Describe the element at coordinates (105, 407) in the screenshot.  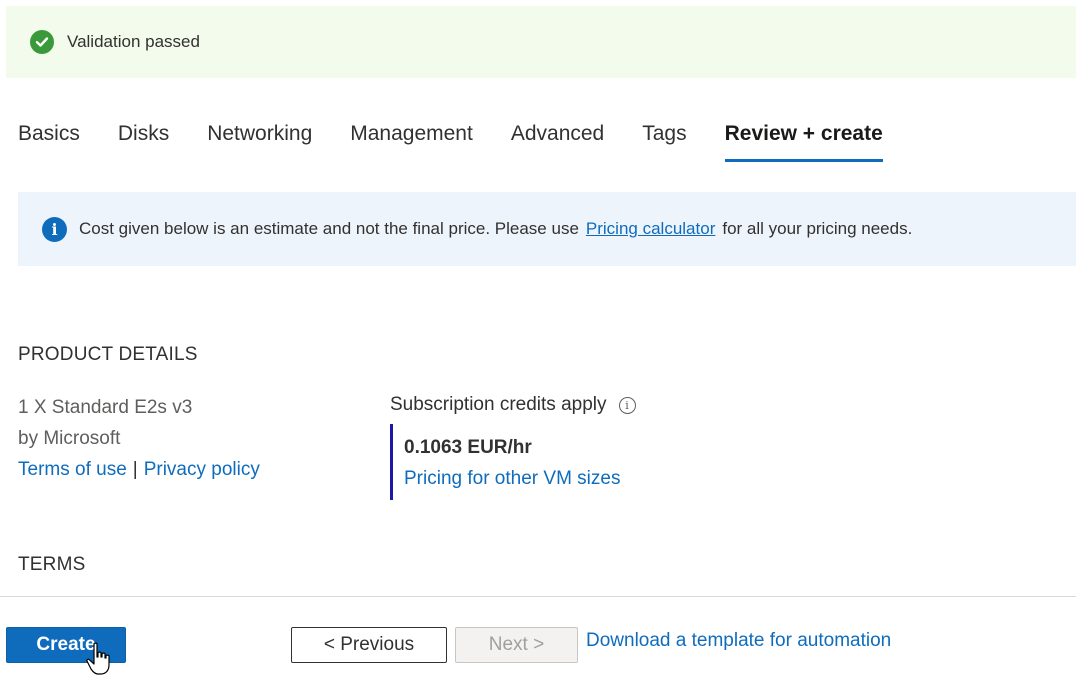
I see `product-name: 1 X Standard E2s v3` at that location.